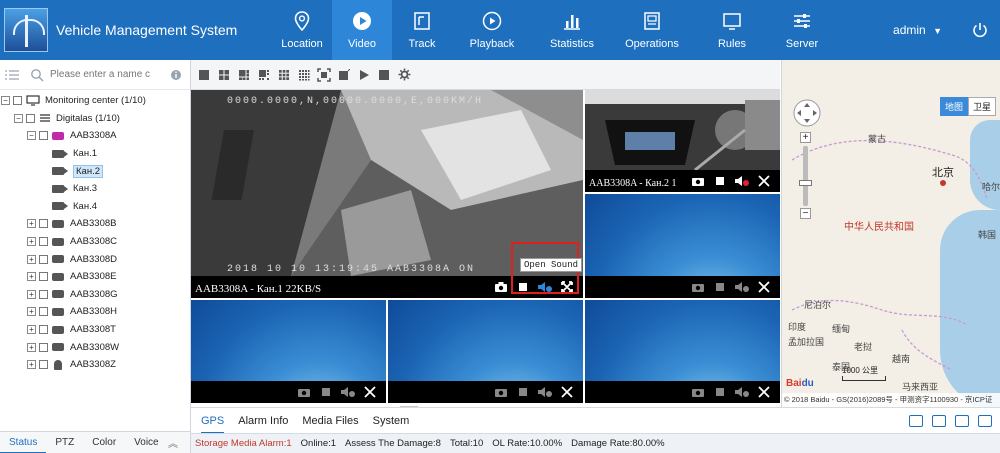 Image resolution: width=1000 pixels, height=453 pixels. What do you see at coordinates (173, 442) in the screenshot?
I see `double-chevron-up-icon: ︽` at bounding box center [173, 442].